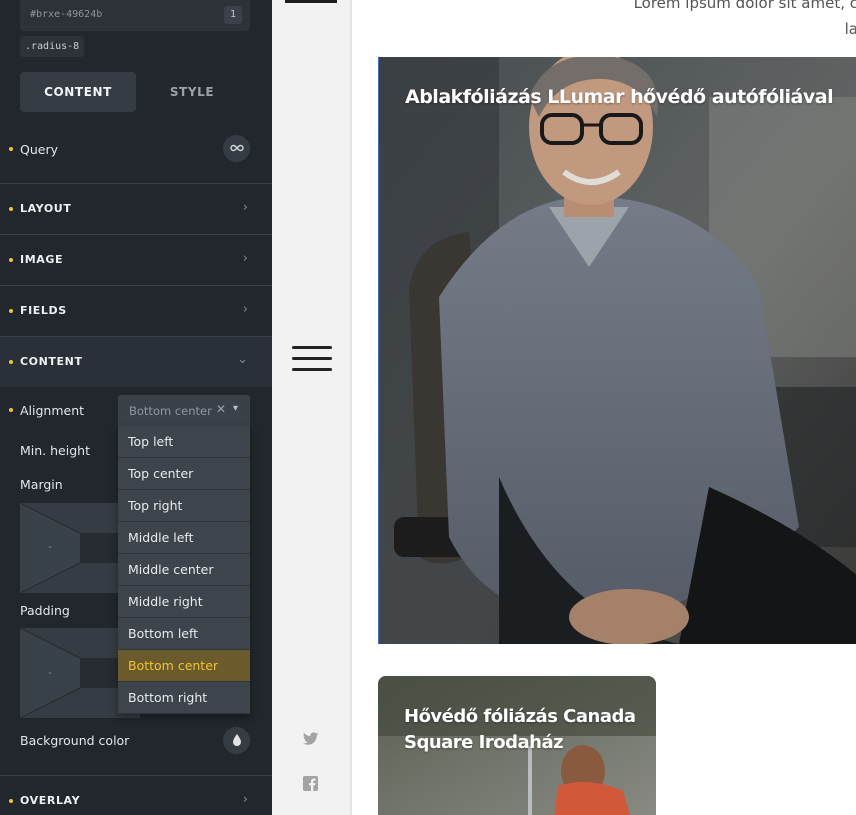  Describe the element at coordinates (50, 546) in the screenshot. I see `margin-left-value: -` at that location.